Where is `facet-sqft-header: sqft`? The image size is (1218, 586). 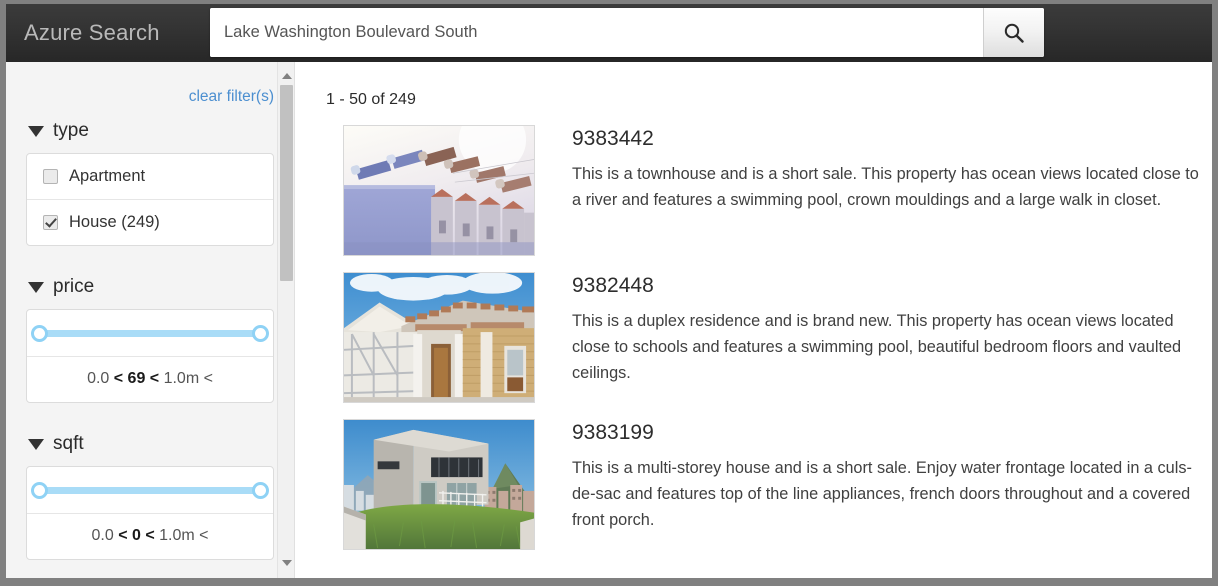
facet-sqft-header: sqft is located at coordinates (161, 444).